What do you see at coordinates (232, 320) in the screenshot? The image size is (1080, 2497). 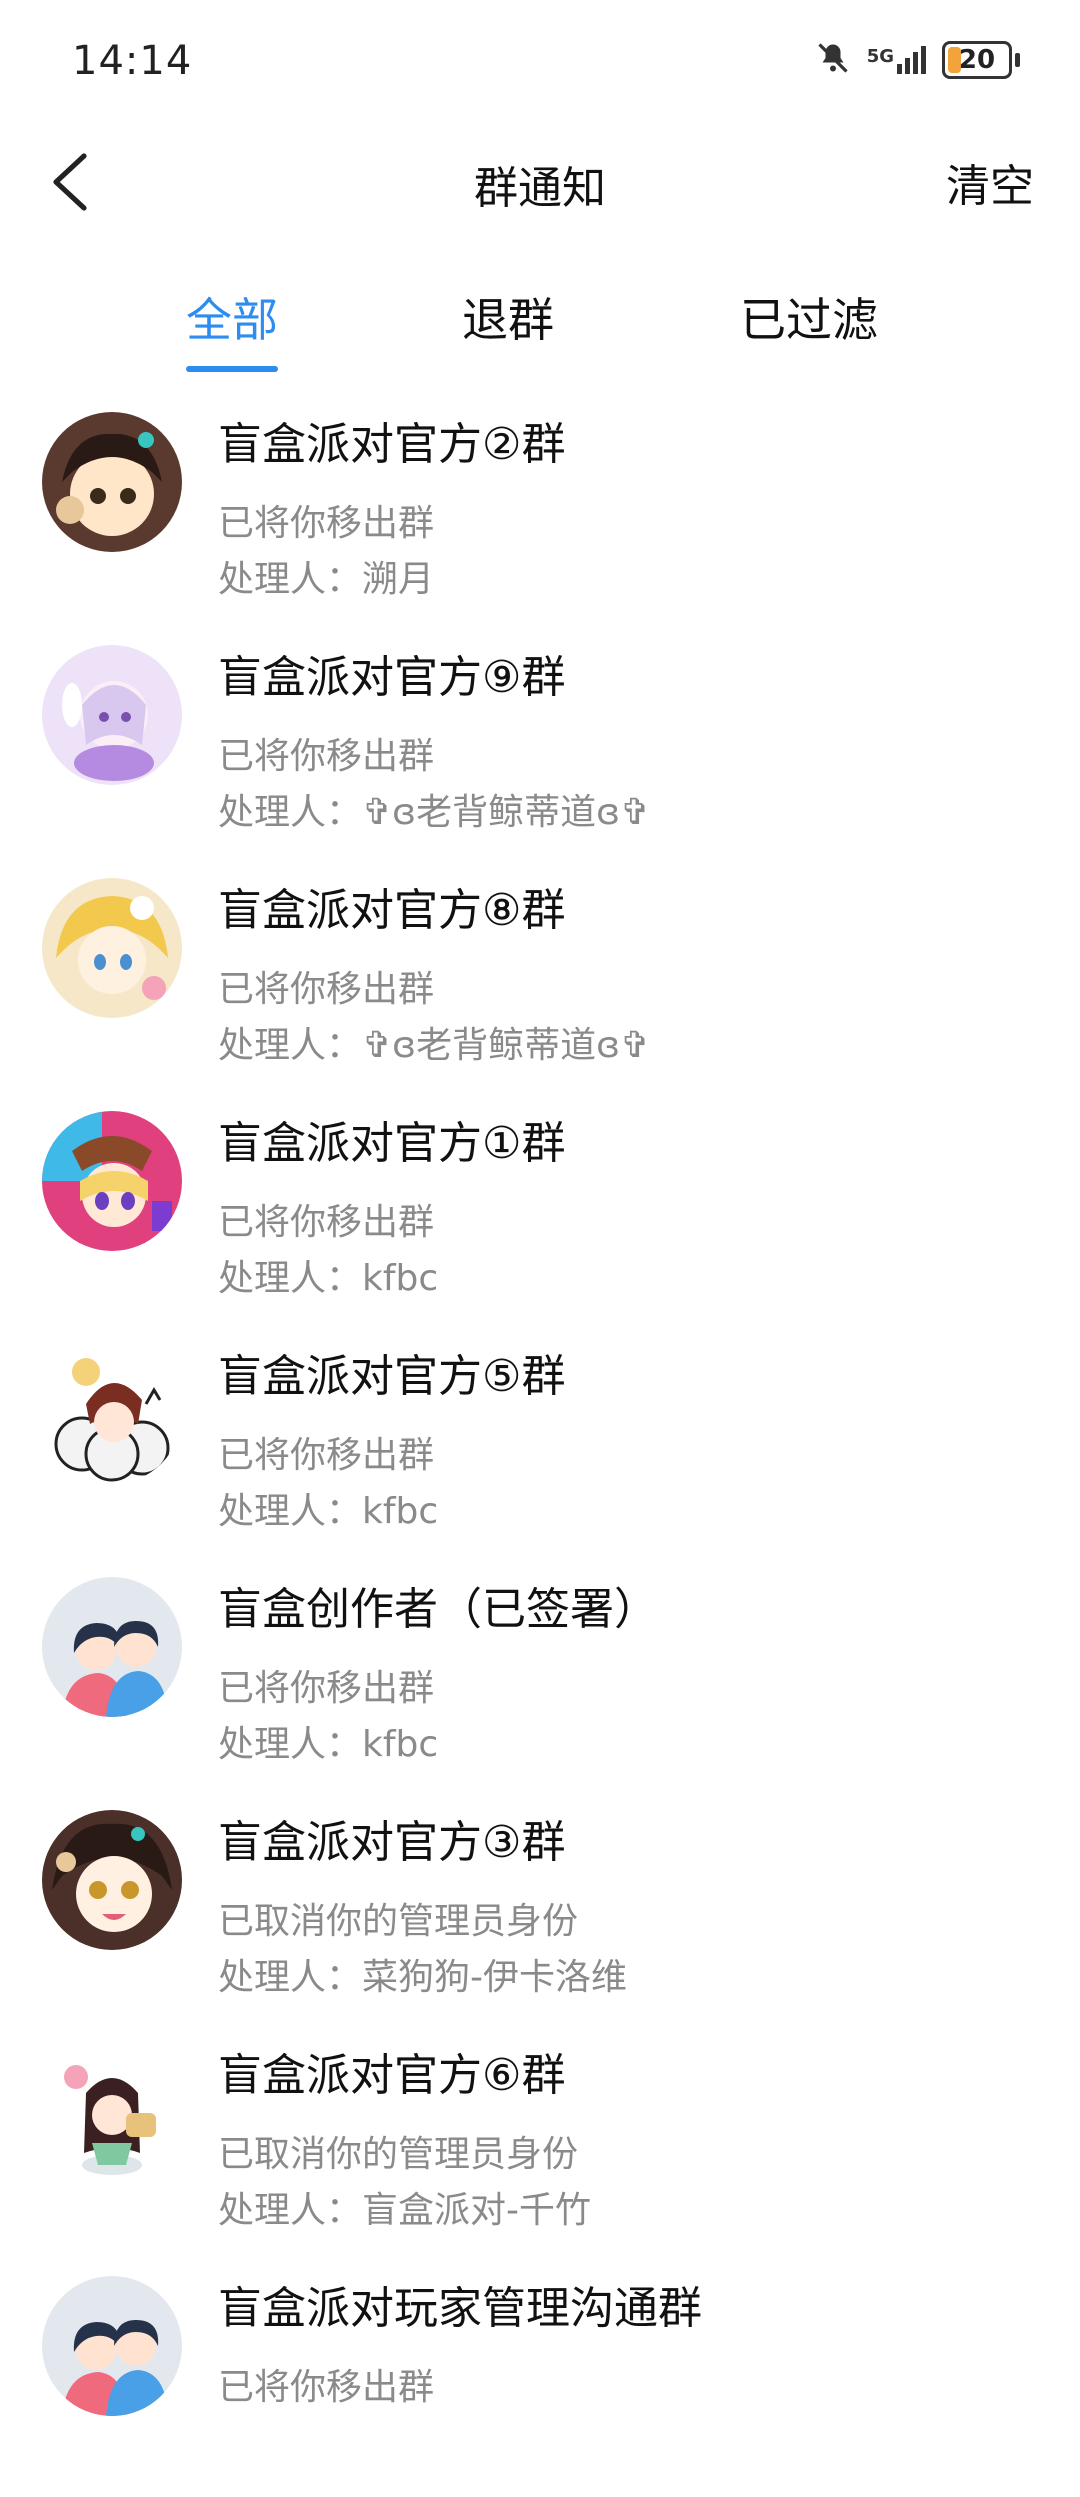 I see `tab-all-label: 全部` at bounding box center [232, 320].